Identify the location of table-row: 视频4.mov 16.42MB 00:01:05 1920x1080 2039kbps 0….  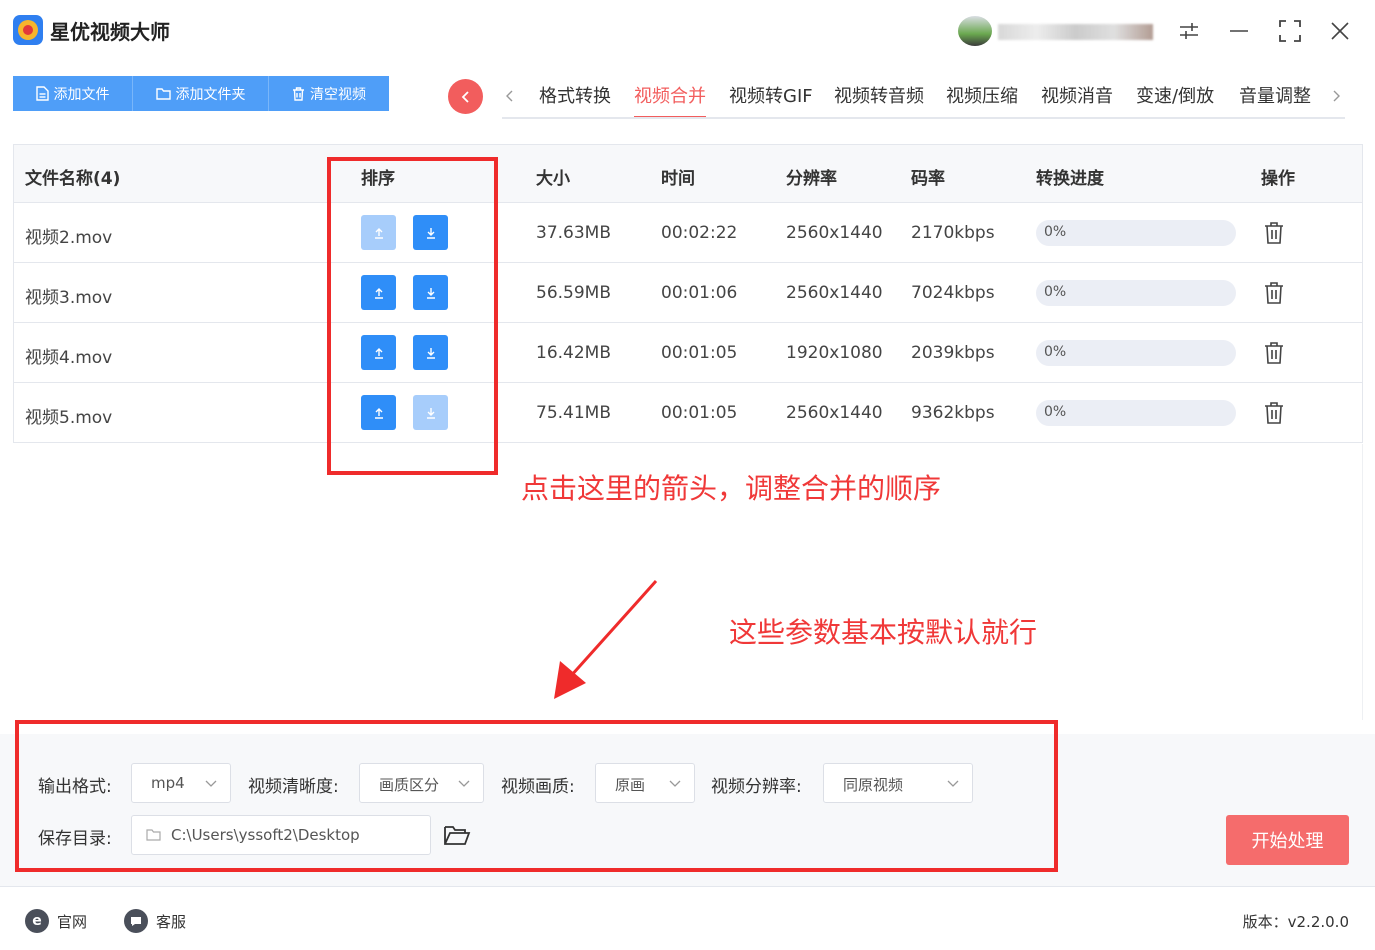
(688, 353).